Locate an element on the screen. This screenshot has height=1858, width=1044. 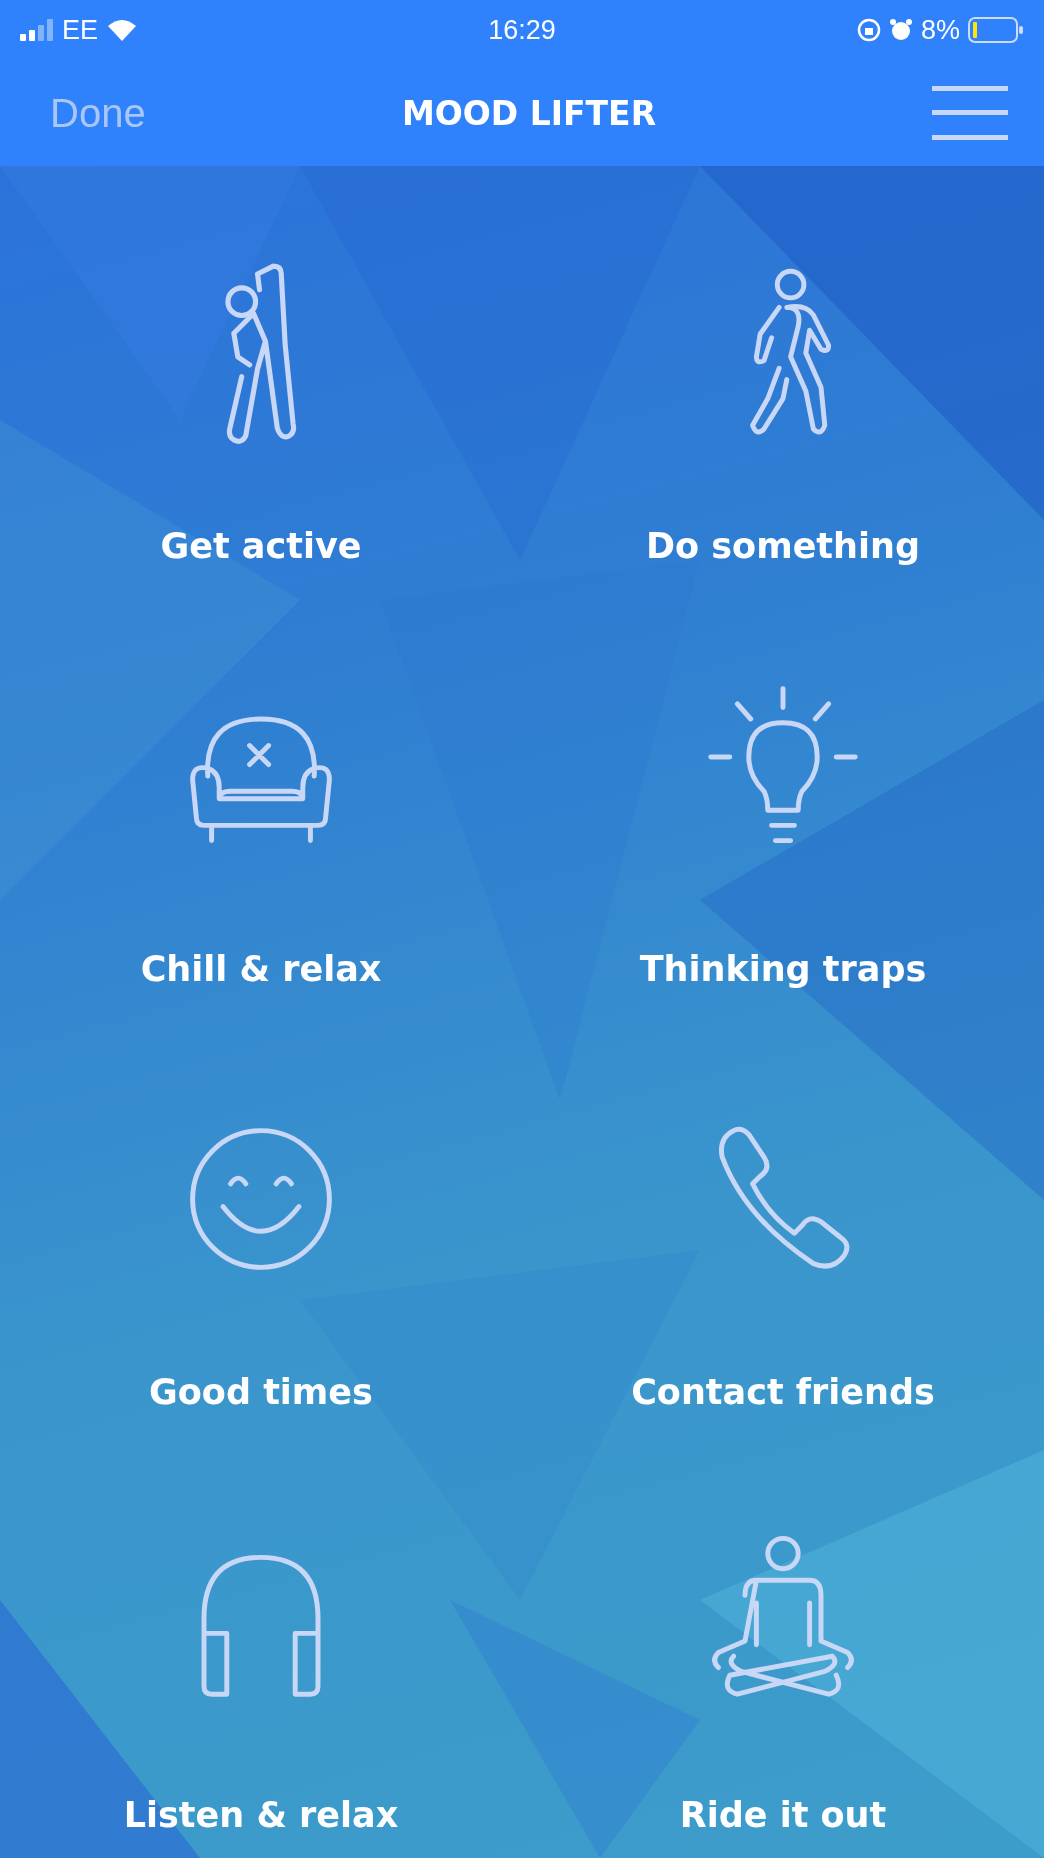
mood-option-tile: Thinking traps is located at coordinates (783, 800).